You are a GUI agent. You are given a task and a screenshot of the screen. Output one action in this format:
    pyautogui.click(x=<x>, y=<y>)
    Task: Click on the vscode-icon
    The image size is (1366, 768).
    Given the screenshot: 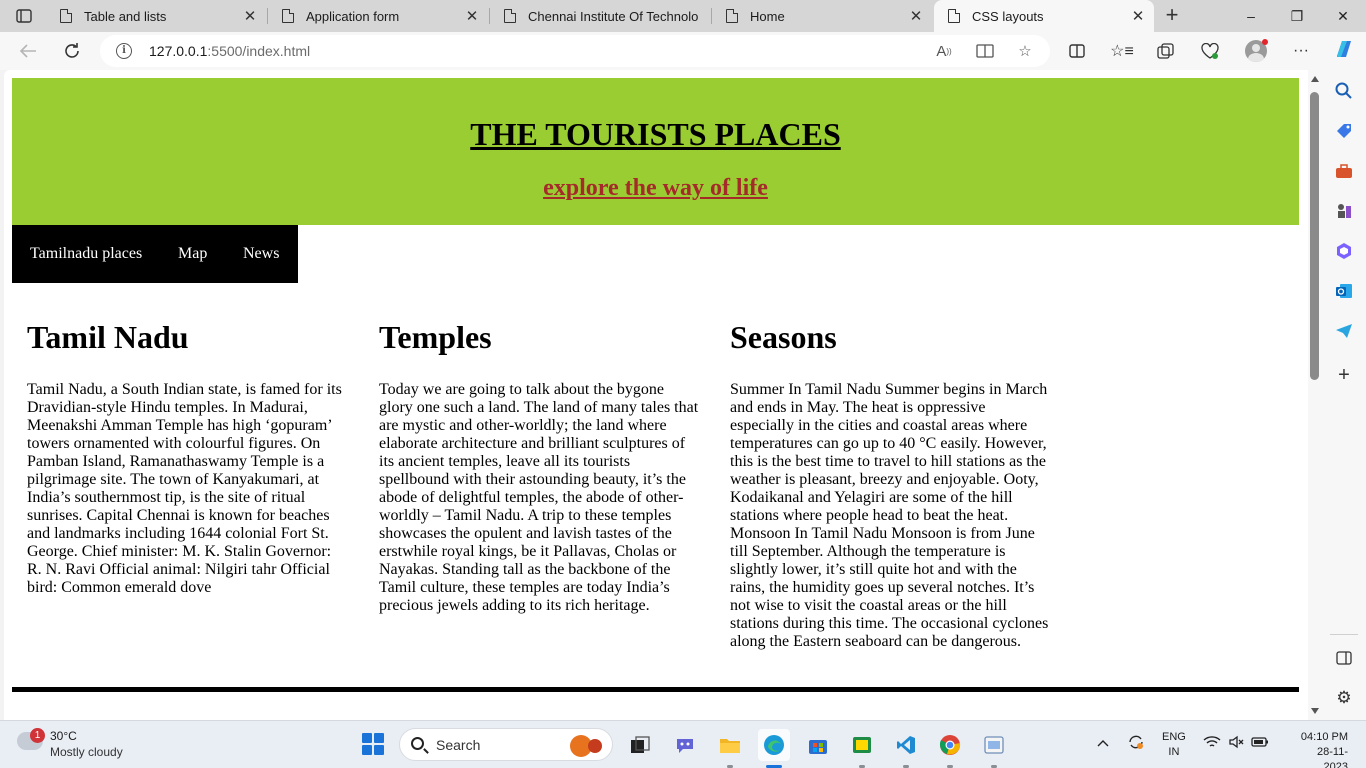 What is the action you would take?
    pyautogui.click(x=906, y=745)
    